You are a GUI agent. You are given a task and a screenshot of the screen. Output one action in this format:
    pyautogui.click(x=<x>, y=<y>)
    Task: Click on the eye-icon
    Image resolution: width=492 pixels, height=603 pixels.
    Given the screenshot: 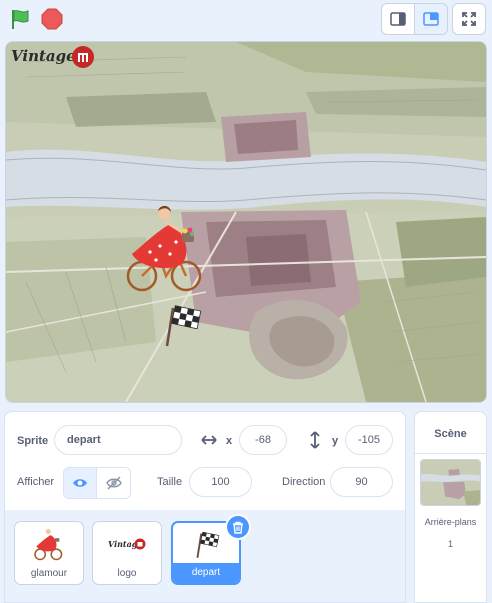 What is the action you would take?
    pyautogui.click(x=80, y=483)
    